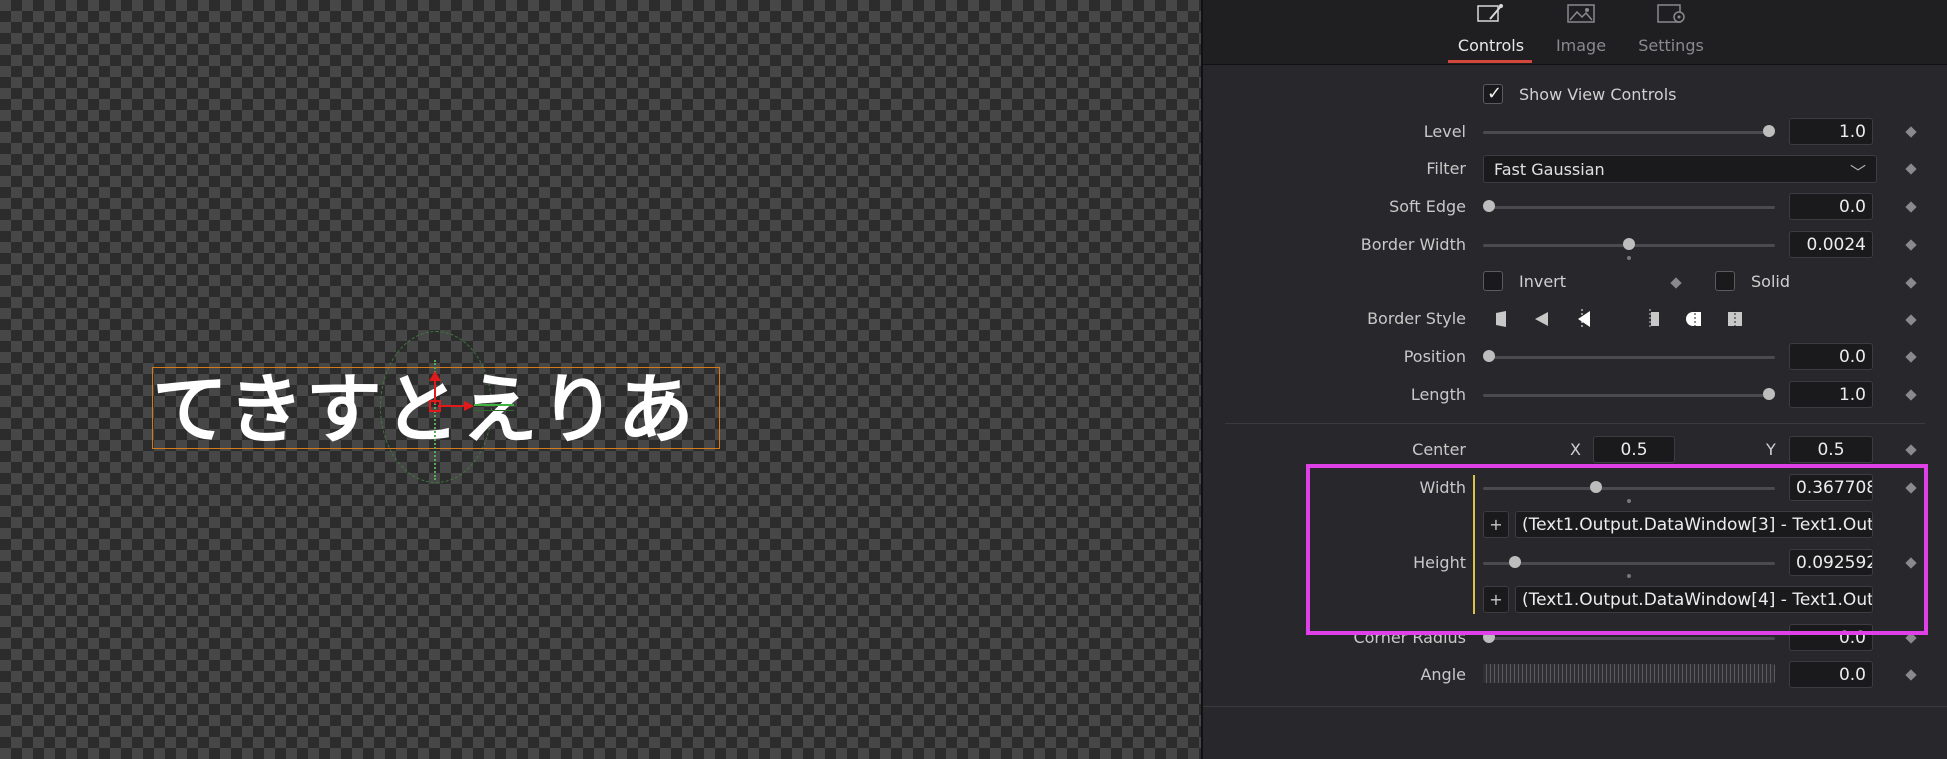 The image size is (1947, 759). What do you see at coordinates (1725, 281) in the screenshot?
I see `solid-checkbox` at bounding box center [1725, 281].